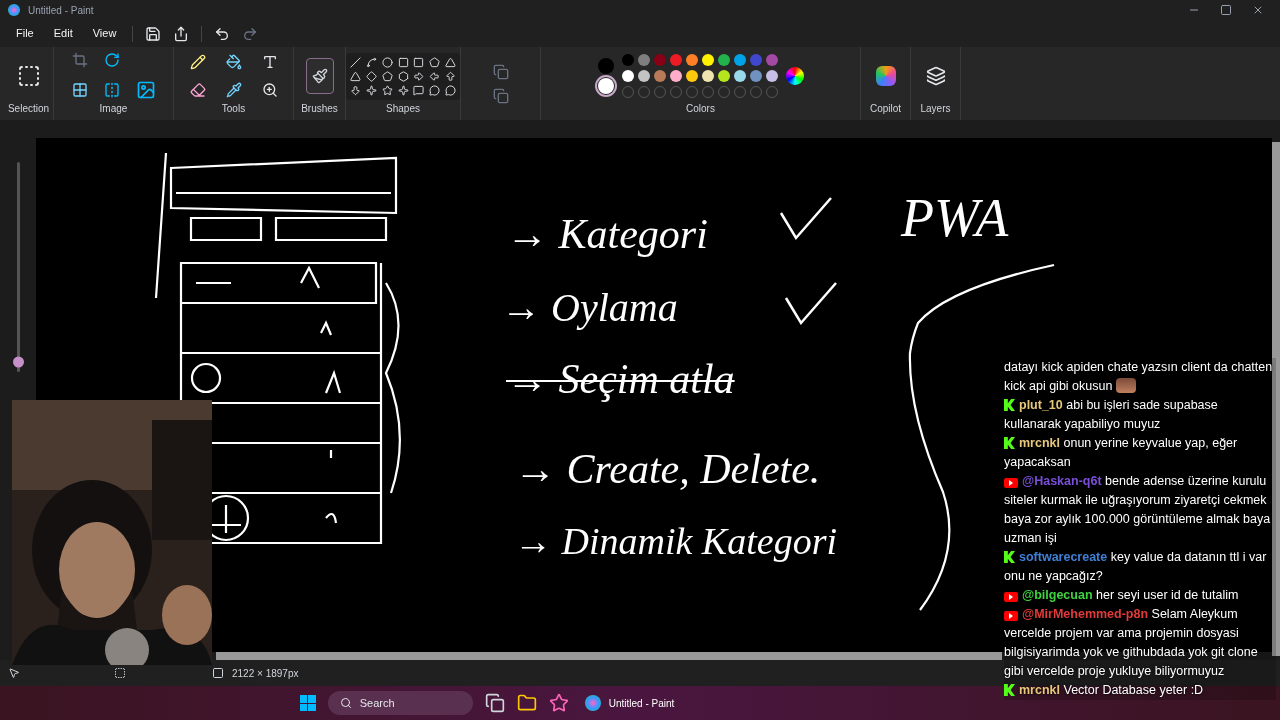  I want to click on zoom-slider-thumb, so click(18, 361).